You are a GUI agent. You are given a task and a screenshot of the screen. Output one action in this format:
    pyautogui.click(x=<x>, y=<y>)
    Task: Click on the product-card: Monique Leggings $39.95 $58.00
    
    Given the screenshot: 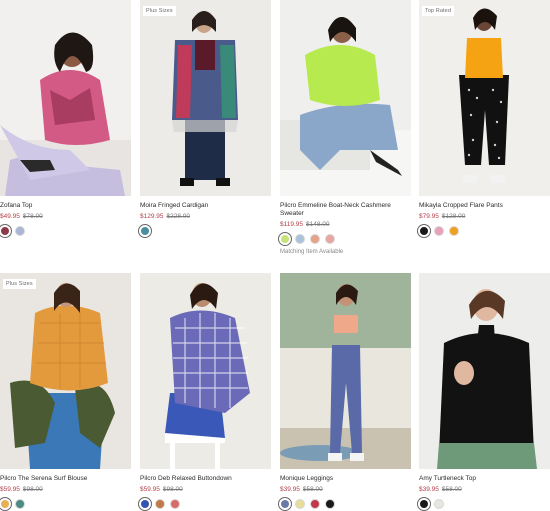 What is the action you would take?
    pyautogui.click(x=345, y=391)
    